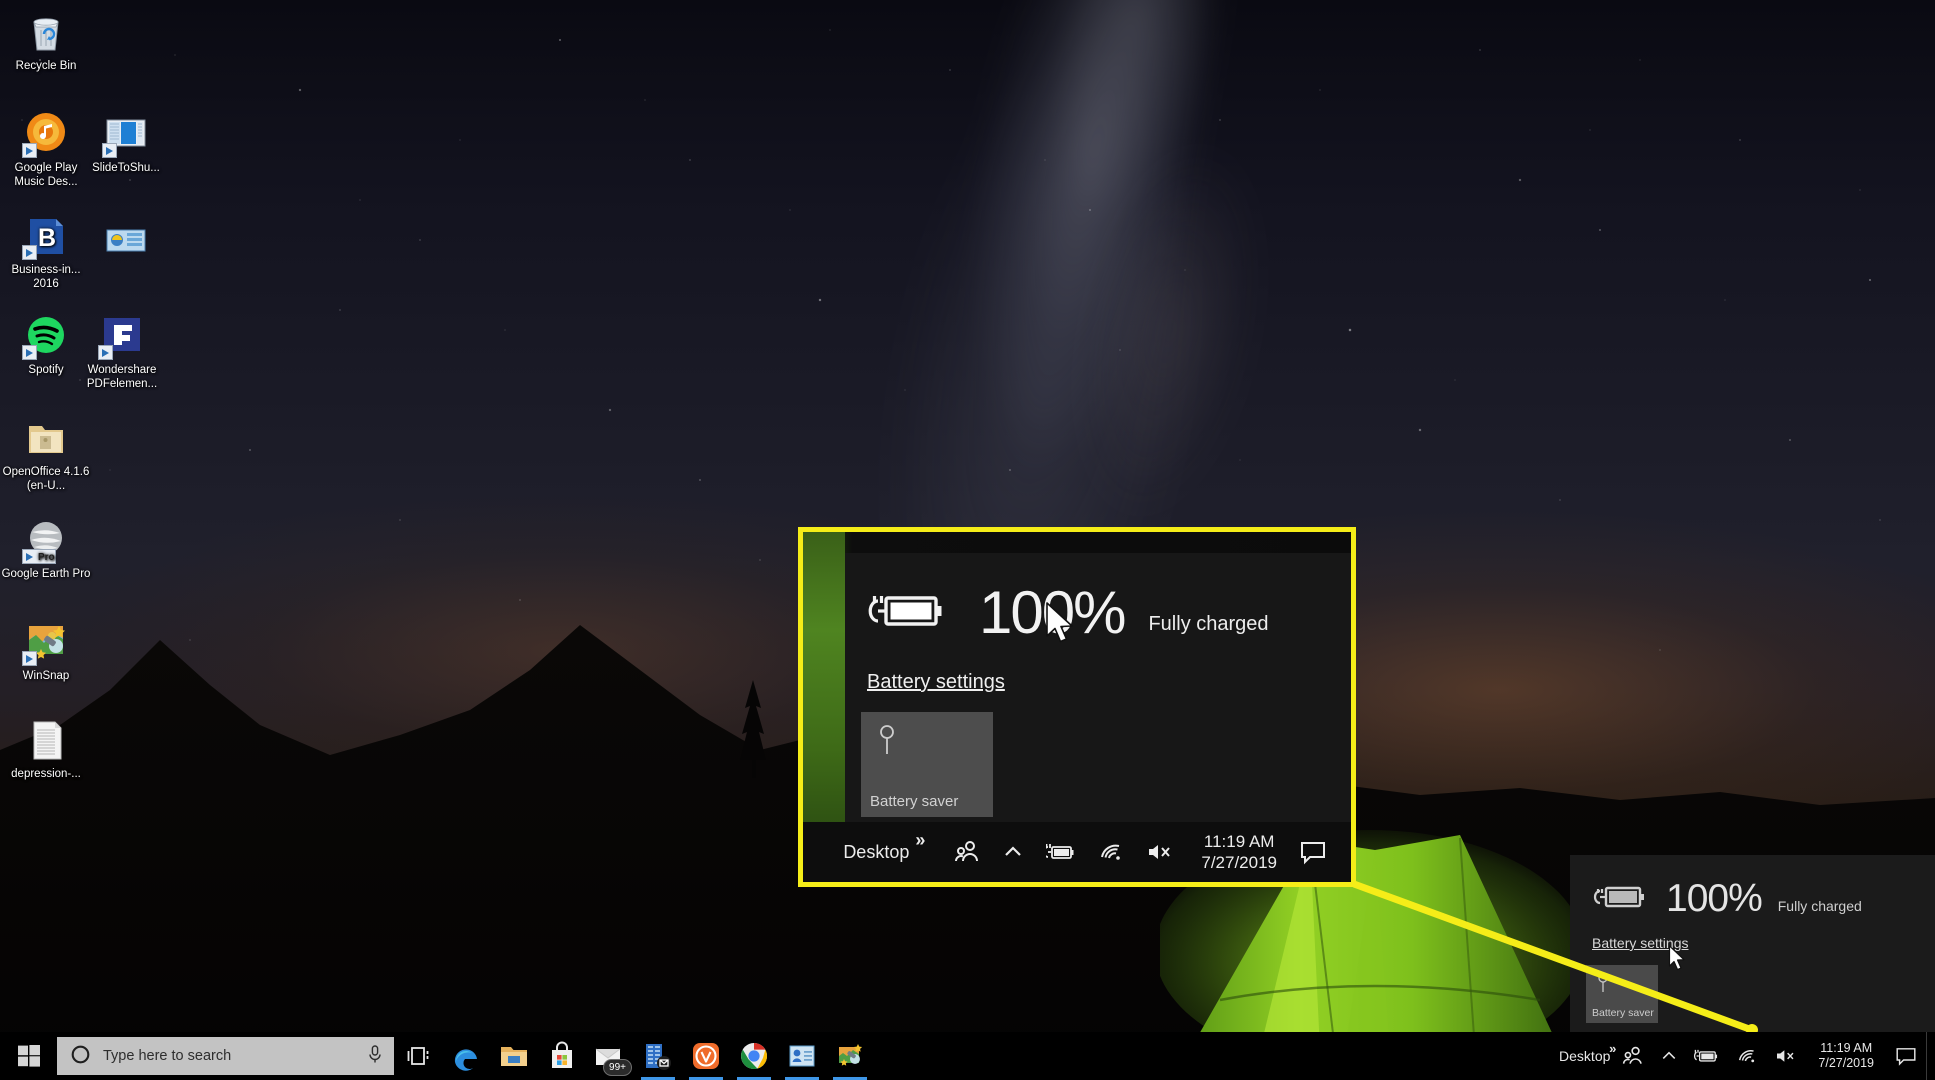 Image resolution: width=1935 pixels, height=1080 pixels. What do you see at coordinates (46, 574) in the screenshot?
I see `desktop-icon-label: Google Earth Pro` at bounding box center [46, 574].